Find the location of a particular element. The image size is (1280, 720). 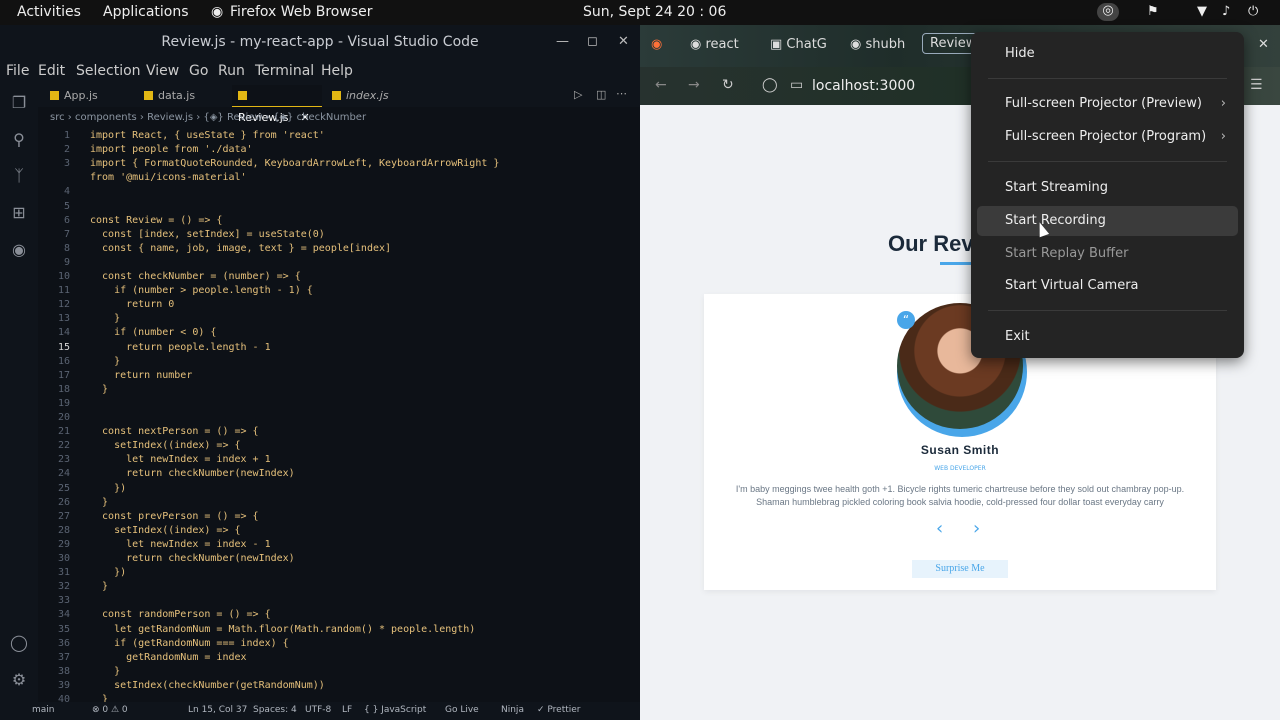

prev-arrow-icon: ‹ is located at coordinates (939, 528).